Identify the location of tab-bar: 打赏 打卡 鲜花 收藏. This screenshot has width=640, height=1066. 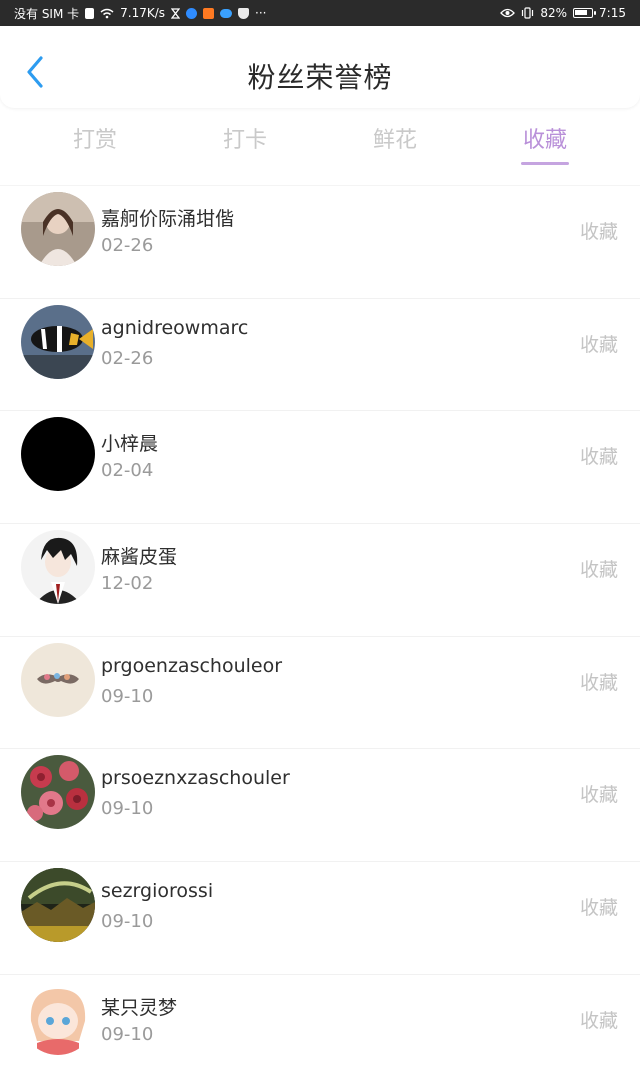
(320, 140).